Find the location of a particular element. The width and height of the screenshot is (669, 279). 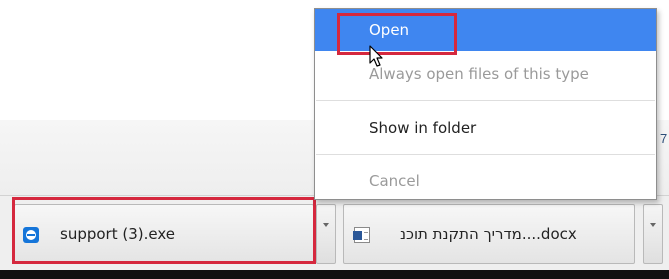

download-item-docx: מדריך התקנת תוכנ....docx is located at coordinates (489, 234).